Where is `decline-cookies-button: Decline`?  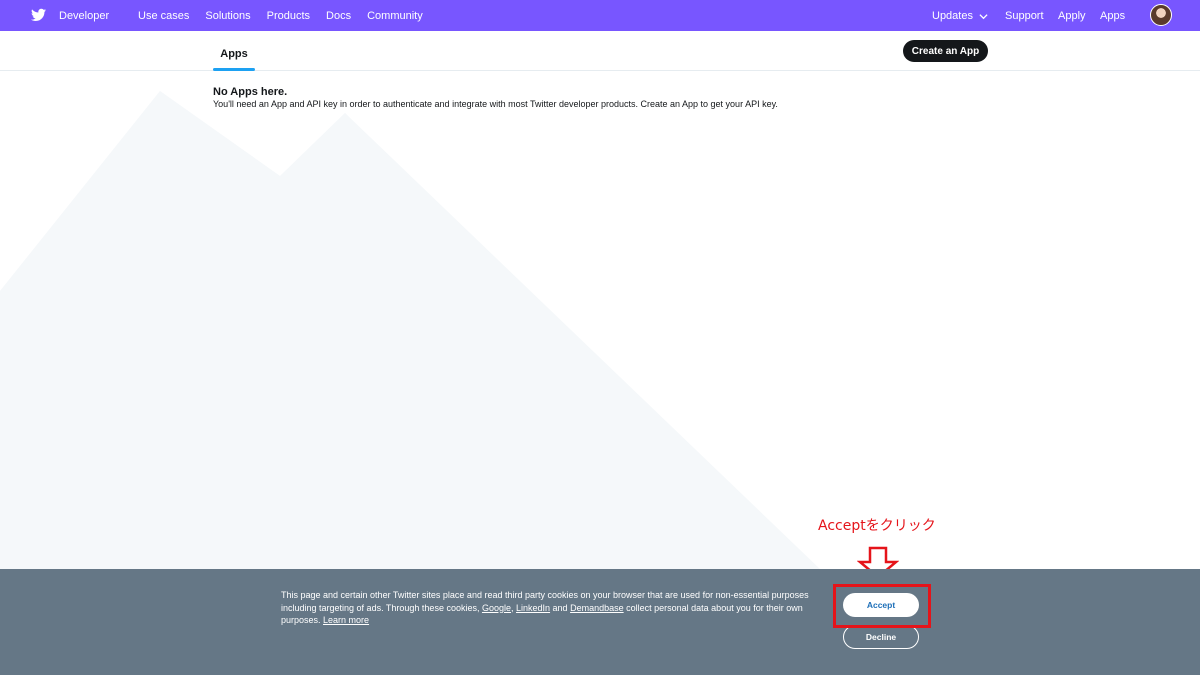
decline-cookies-button: Decline is located at coordinates (881, 637).